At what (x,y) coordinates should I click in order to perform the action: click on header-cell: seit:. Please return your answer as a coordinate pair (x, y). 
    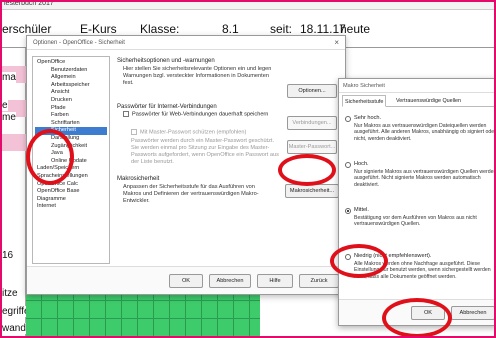
    Looking at the image, I should click on (281, 29).